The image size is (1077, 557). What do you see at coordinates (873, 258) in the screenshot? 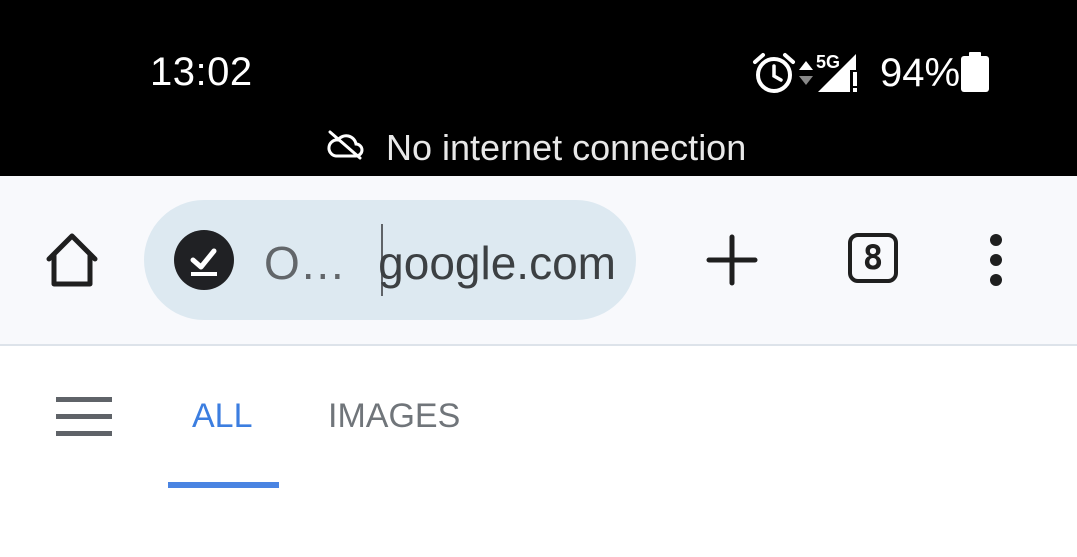
I see `tab-switcher-icon: 8` at bounding box center [873, 258].